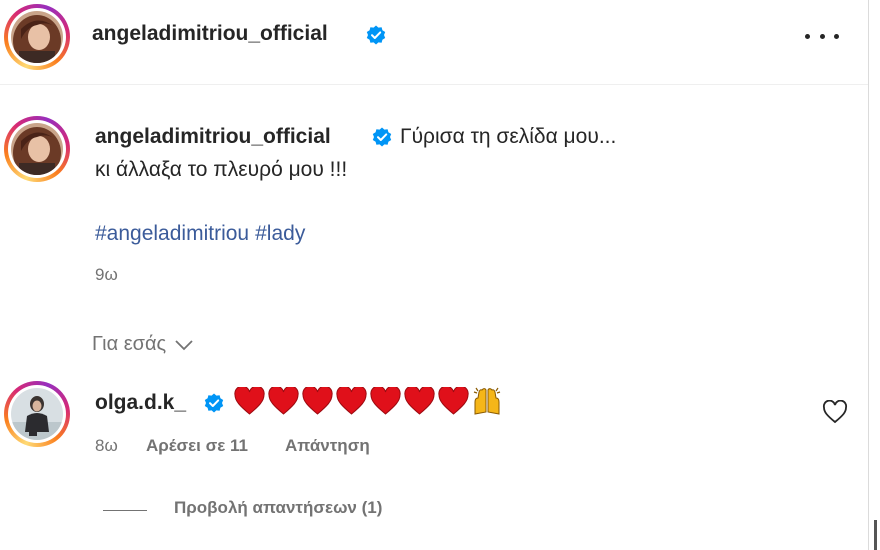 Image resolution: width=880 pixels, height=550 pixels. I want to click on hashtag-list: #angeladimitriou #lady, so click(203, 234).